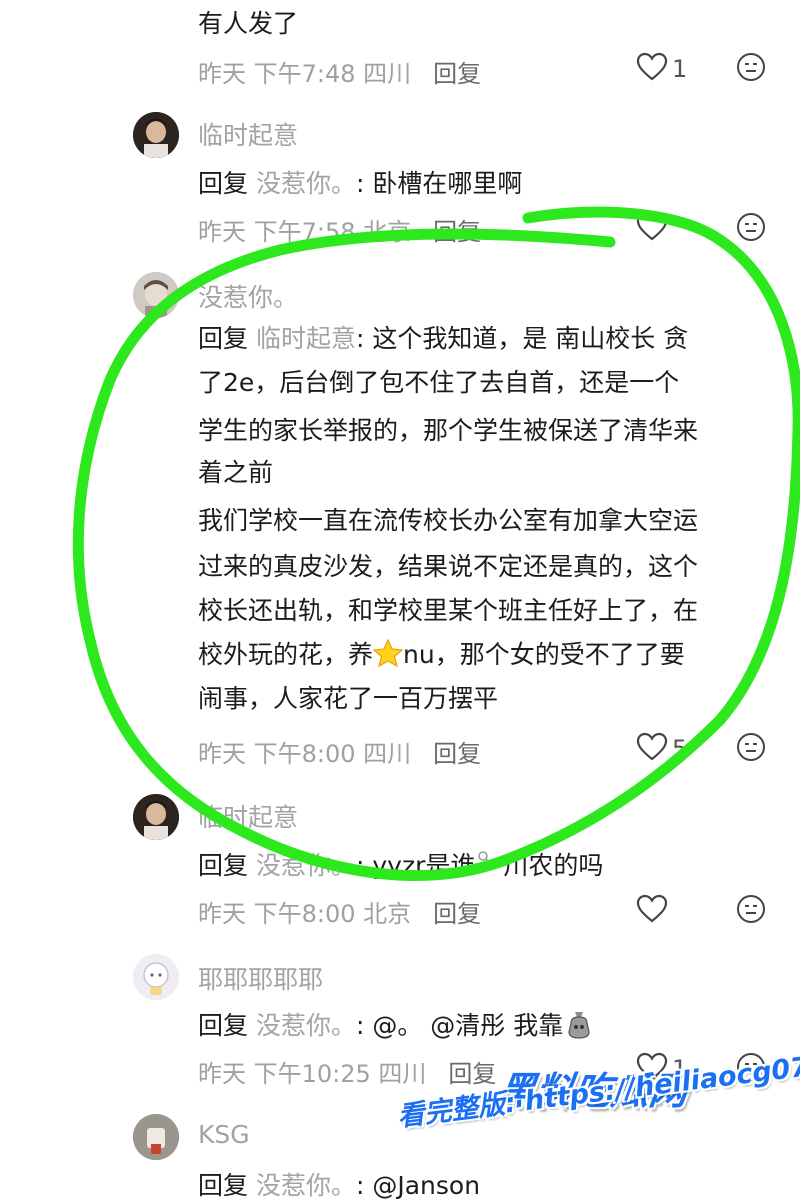  I want to click on comment-text: 回复 没惹你。: @Janson, so click(339, 1185).